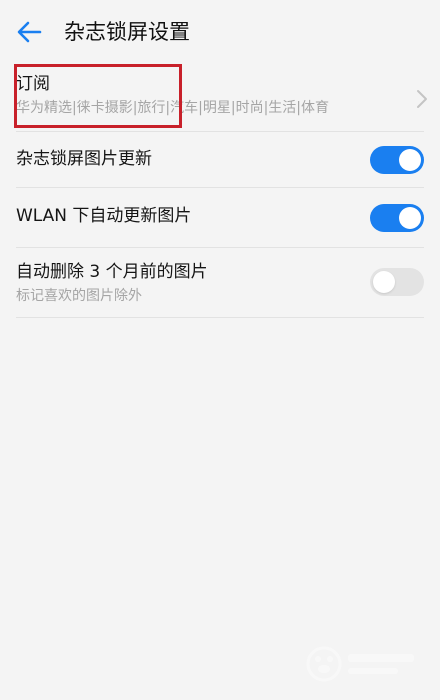 The image size is (440, 700). Describe the element at coordinates (127, 32) in the screenshot. I see `page-title: 杂志锁屏设置` at that location.